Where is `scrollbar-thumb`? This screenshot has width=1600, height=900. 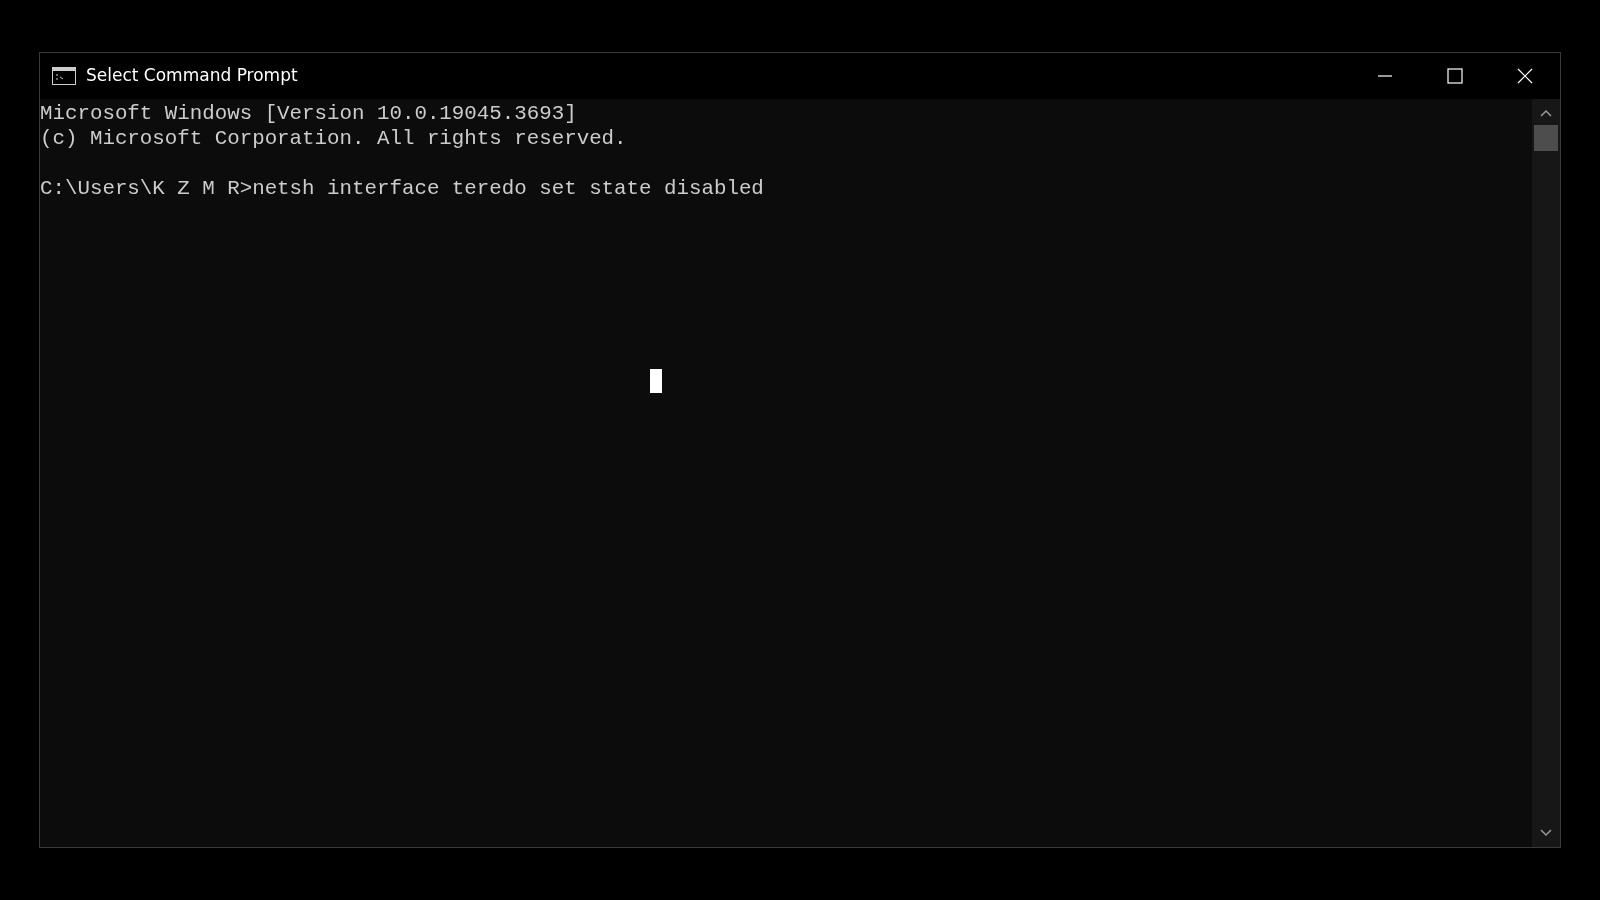
scrollbar-thumb is located at coordinates (1546, 138).